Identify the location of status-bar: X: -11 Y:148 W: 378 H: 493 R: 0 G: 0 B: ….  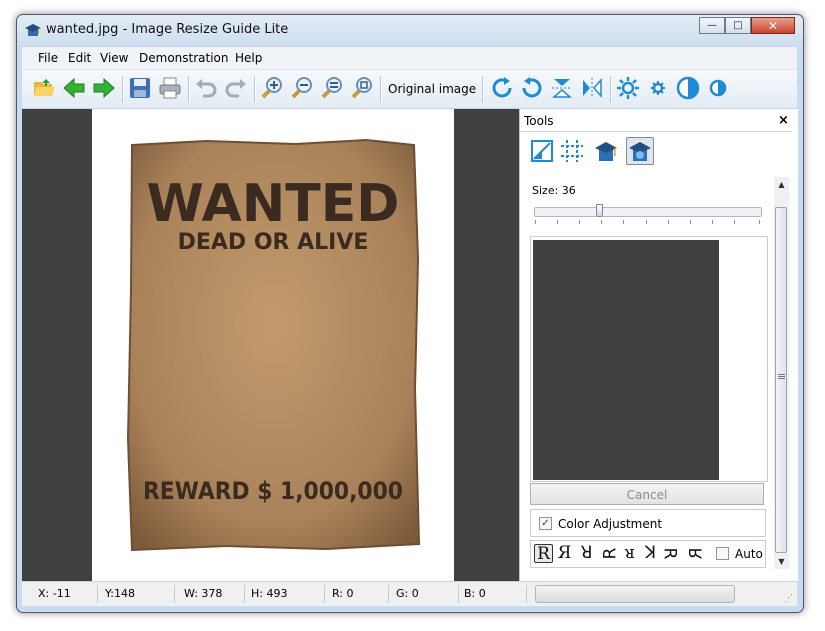
(409, 593).